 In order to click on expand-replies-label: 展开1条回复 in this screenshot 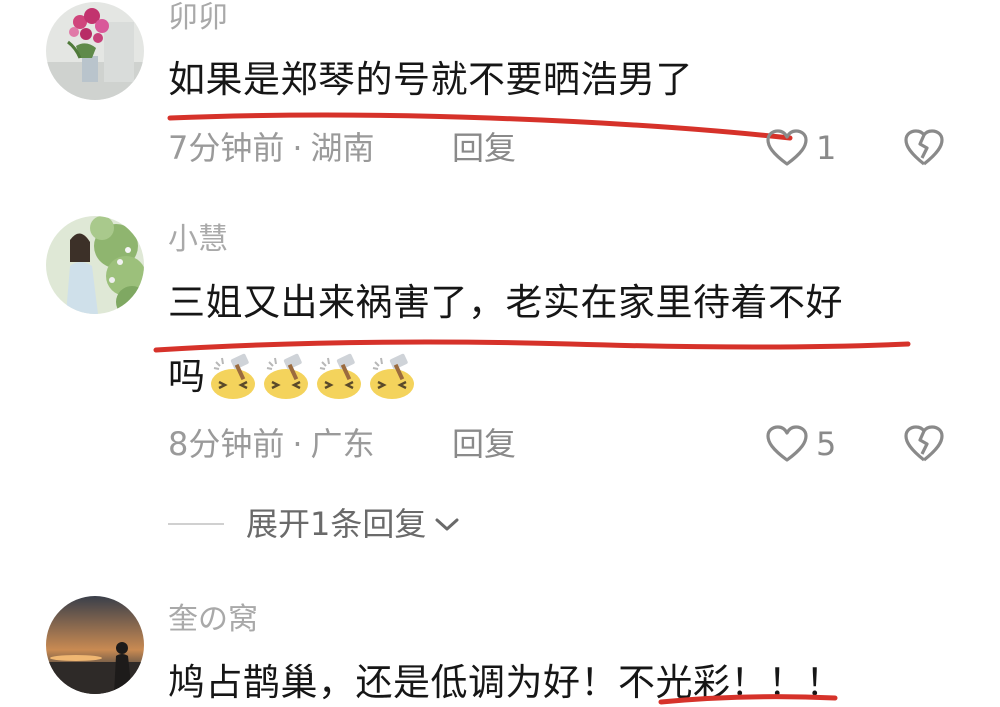, I will do `click(336, 524)`.